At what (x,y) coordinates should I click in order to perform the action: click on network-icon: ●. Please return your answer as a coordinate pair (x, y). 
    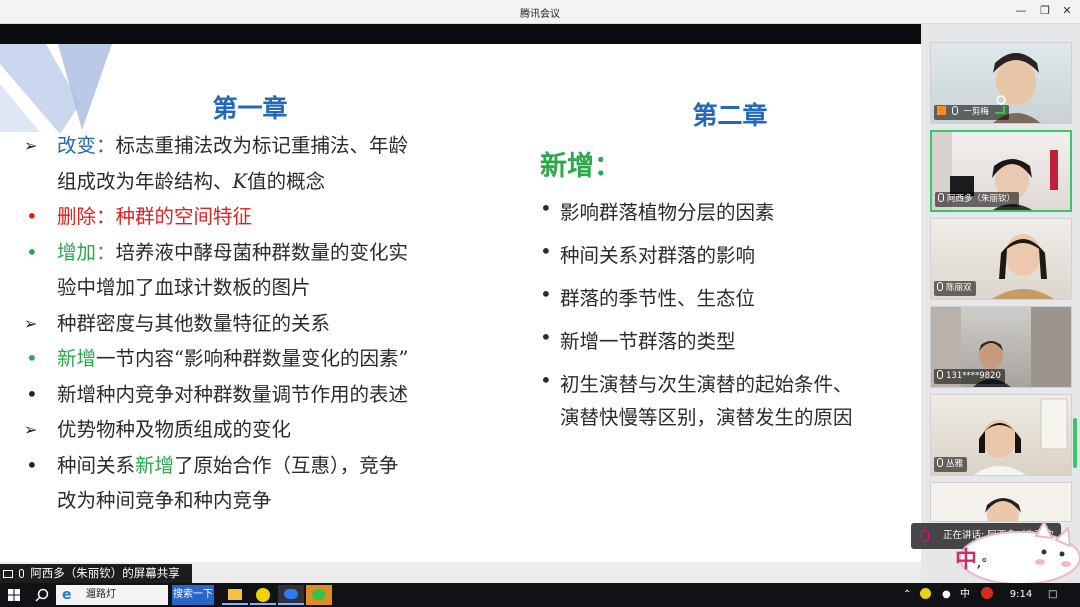
    Looking at the image, I should click on (946, 595).